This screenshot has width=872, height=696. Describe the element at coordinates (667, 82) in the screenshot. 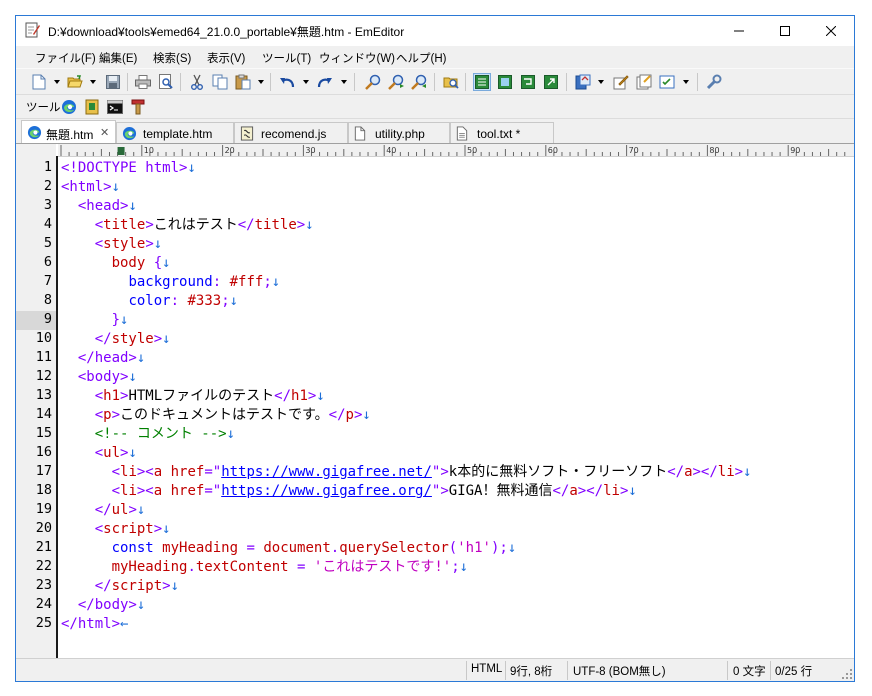

I see `macro-select-button` at that location.